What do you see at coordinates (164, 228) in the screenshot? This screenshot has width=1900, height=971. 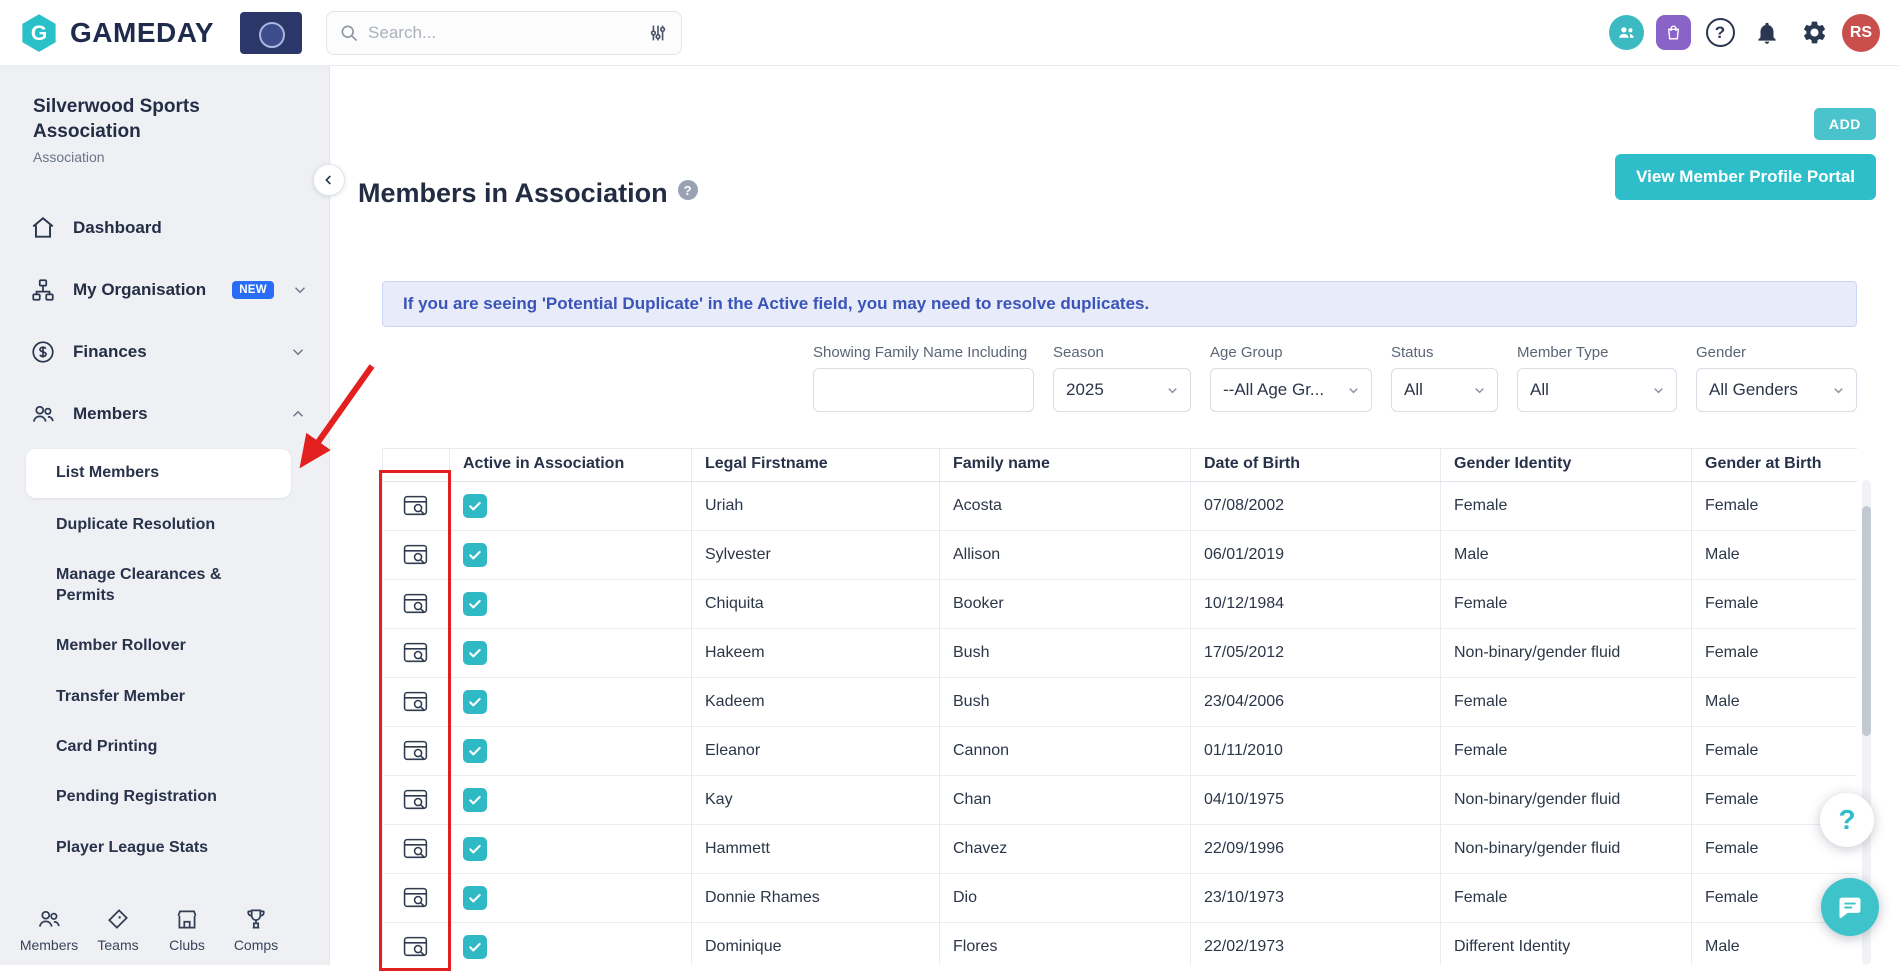 I see `sidebar-item-dashboard: Dashboard` at bounding box center [164, 228].